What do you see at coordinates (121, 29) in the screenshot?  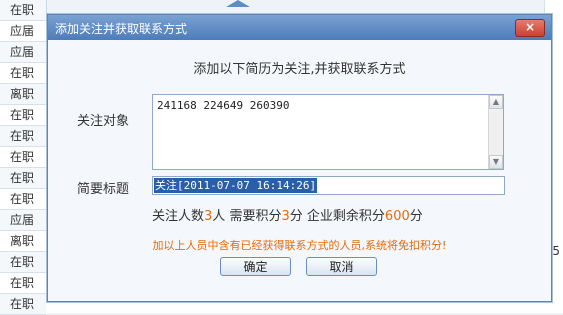 I see `dialog-title: 添加关注并获取联系方式` at bounding box center [121, 29].